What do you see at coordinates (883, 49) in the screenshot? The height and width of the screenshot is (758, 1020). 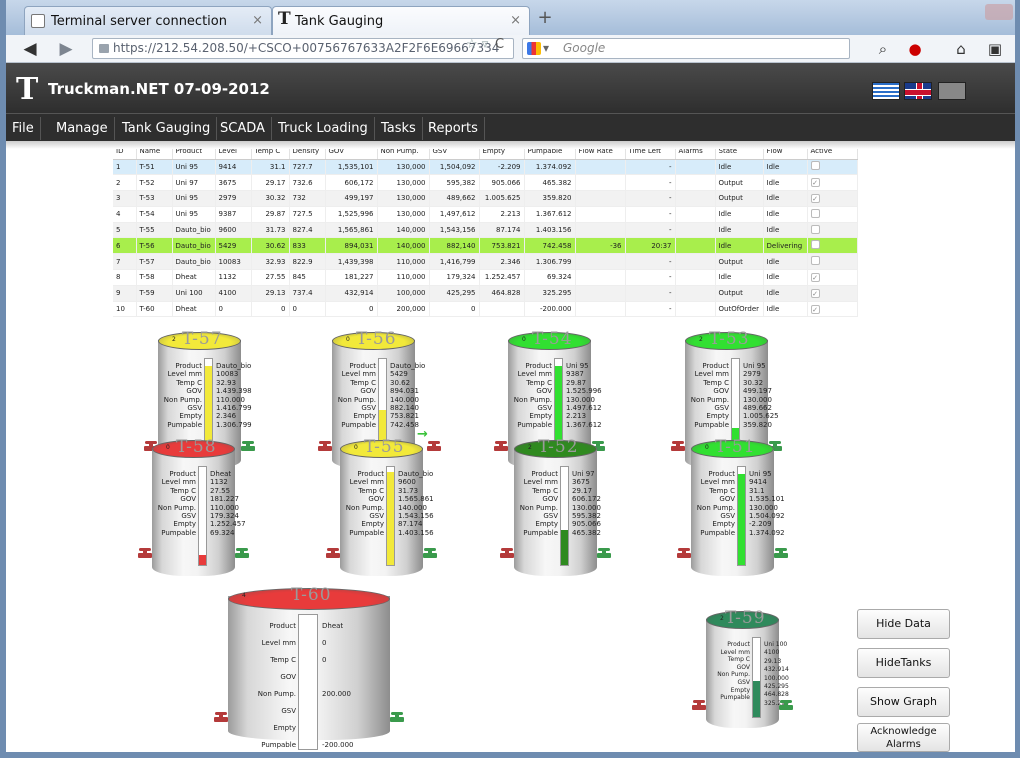 I see `search-icon: ⌕` at bounding box center [883, 49].